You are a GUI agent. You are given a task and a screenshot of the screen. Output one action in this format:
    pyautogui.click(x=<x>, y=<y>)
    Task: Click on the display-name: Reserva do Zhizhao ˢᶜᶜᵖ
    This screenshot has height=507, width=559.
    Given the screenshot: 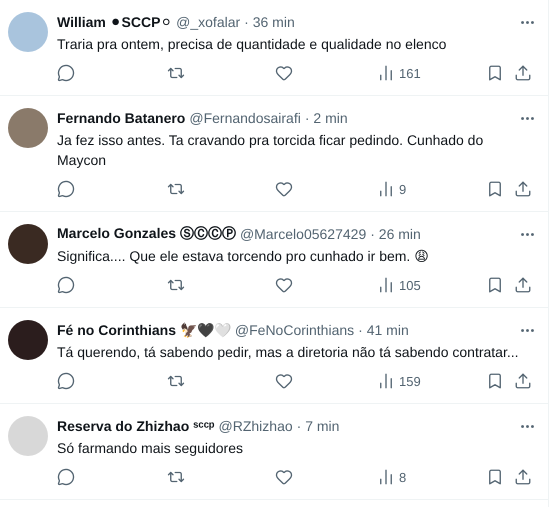 What is the action you would take?
    pyautogui.click(x=136, y=426)
    